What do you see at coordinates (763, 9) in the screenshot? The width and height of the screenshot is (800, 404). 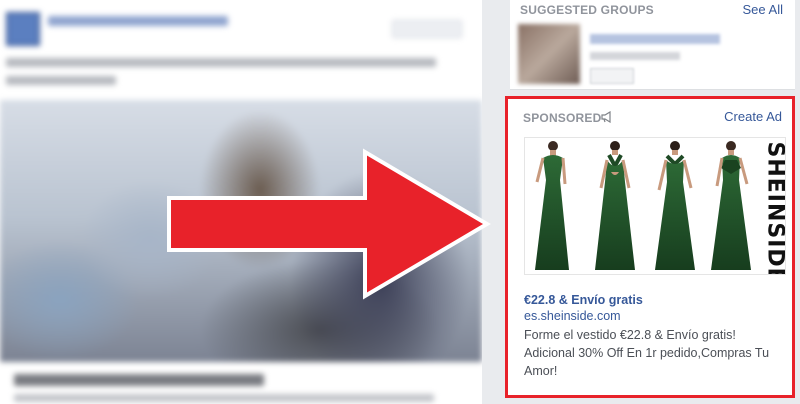 I see `see-all-link: See All` at bounding box center [763, 9].